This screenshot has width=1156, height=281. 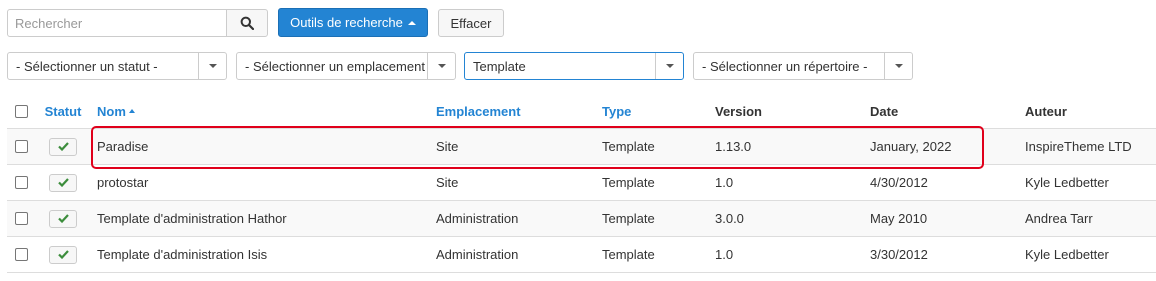 I want to click on select-all-checkbox, so click(x=21, y=111).